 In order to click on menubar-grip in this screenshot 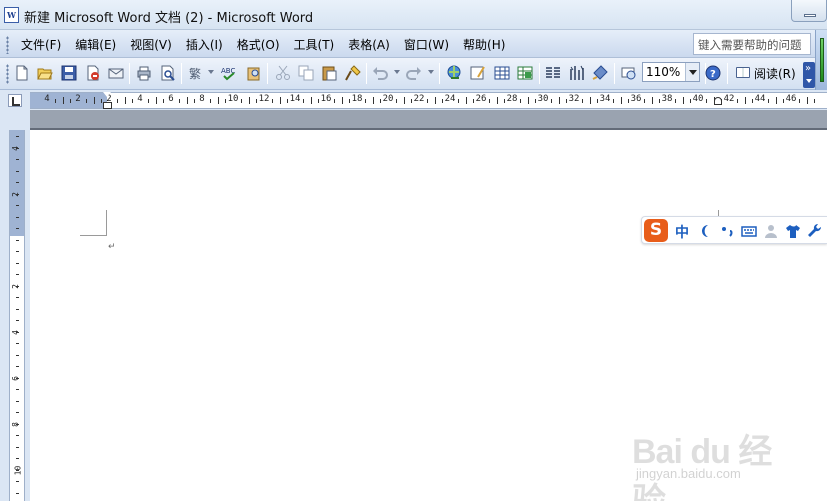, I will do `click(7, 45)`.